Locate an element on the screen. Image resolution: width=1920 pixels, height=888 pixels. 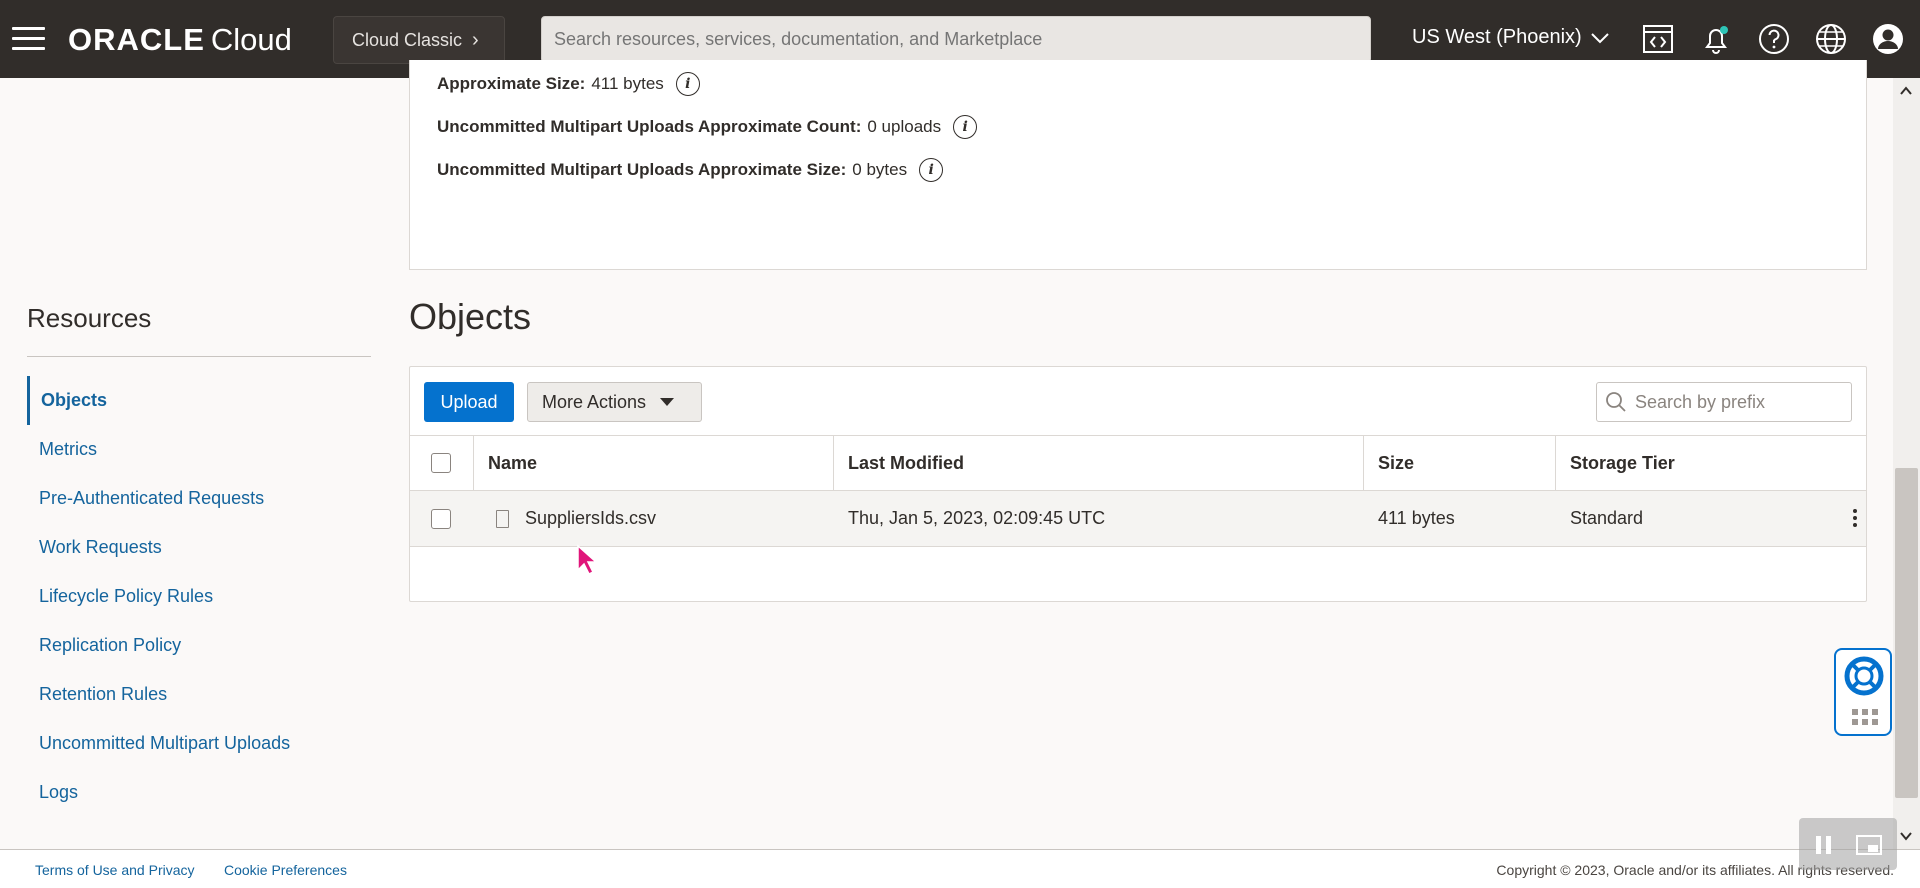
objects-table-header: Name Last Modified Size Storage Tier is located at coordinates (1138, 463).